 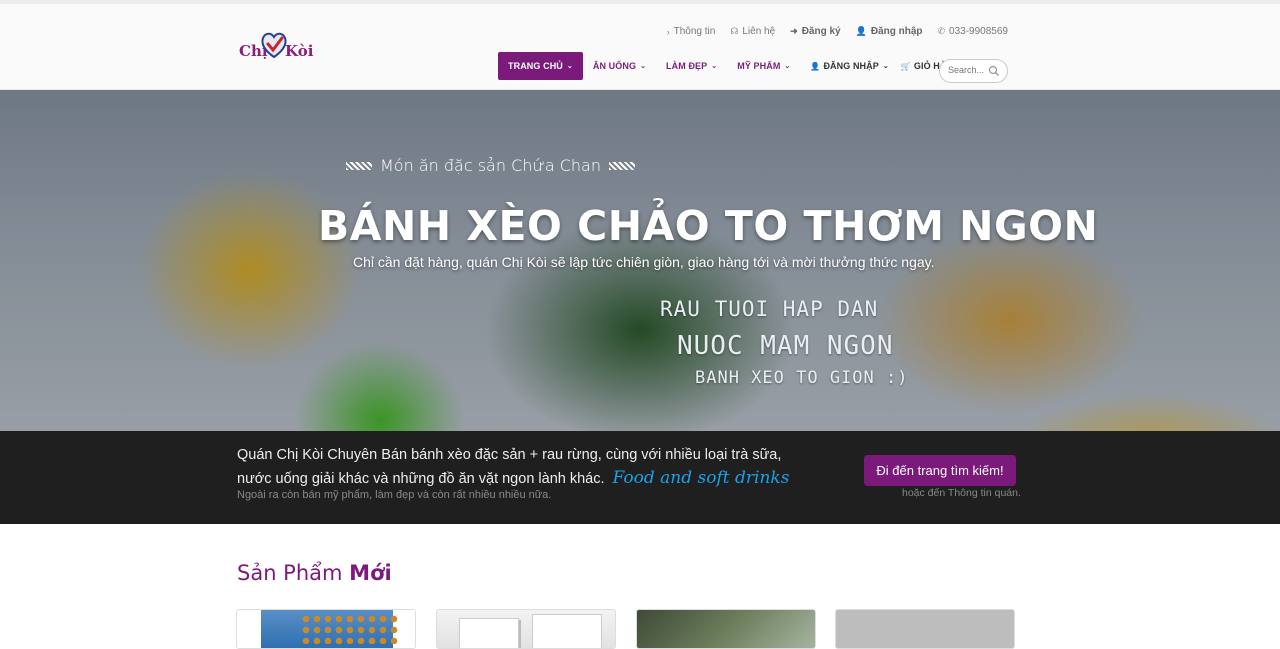 What do you see at coordinates (794, 31) in the screenshot?
I see `sign-in-icon: ➜` at bounding box center [794, 31].